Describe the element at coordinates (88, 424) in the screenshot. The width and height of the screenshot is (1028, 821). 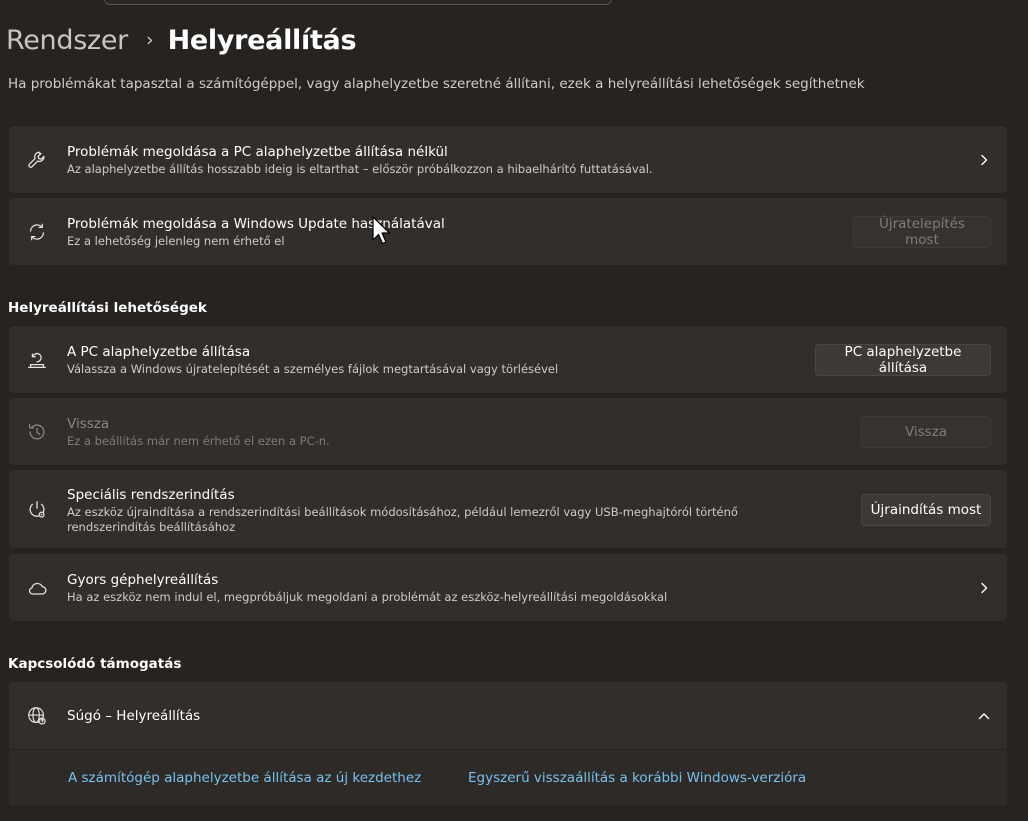
I see `go-back-title: Vissza` at that location.